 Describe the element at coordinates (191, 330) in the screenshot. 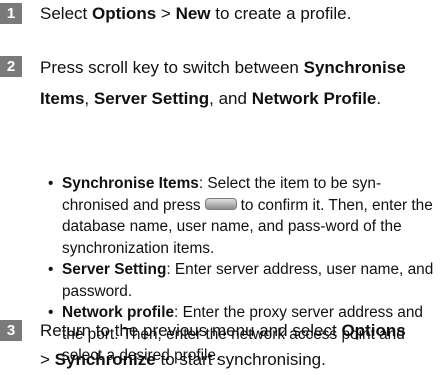

I see `step-text-part: Return to the previous menu and select` at that location.